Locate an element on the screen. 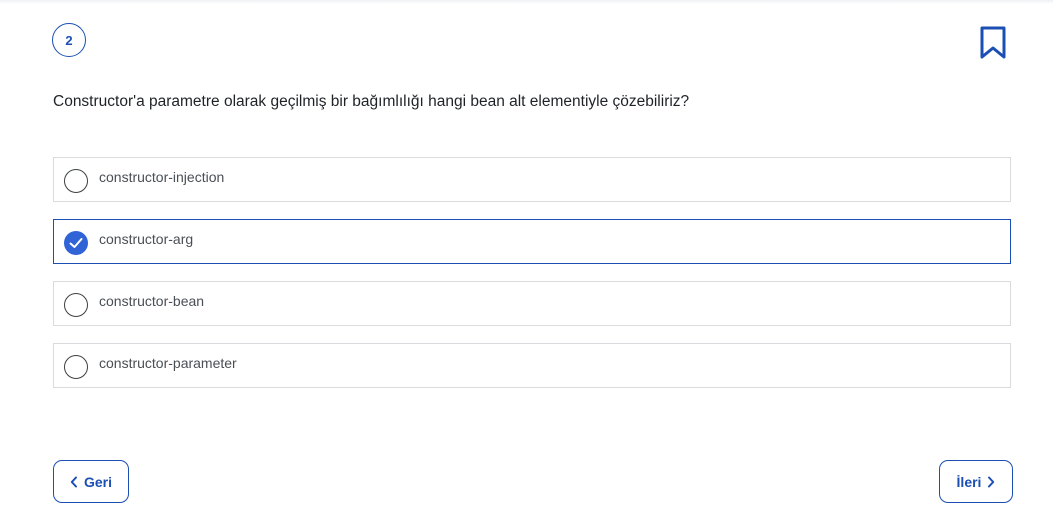 The image size is (1053, 528). question-number: 2 is located at coordinates (69, 40).